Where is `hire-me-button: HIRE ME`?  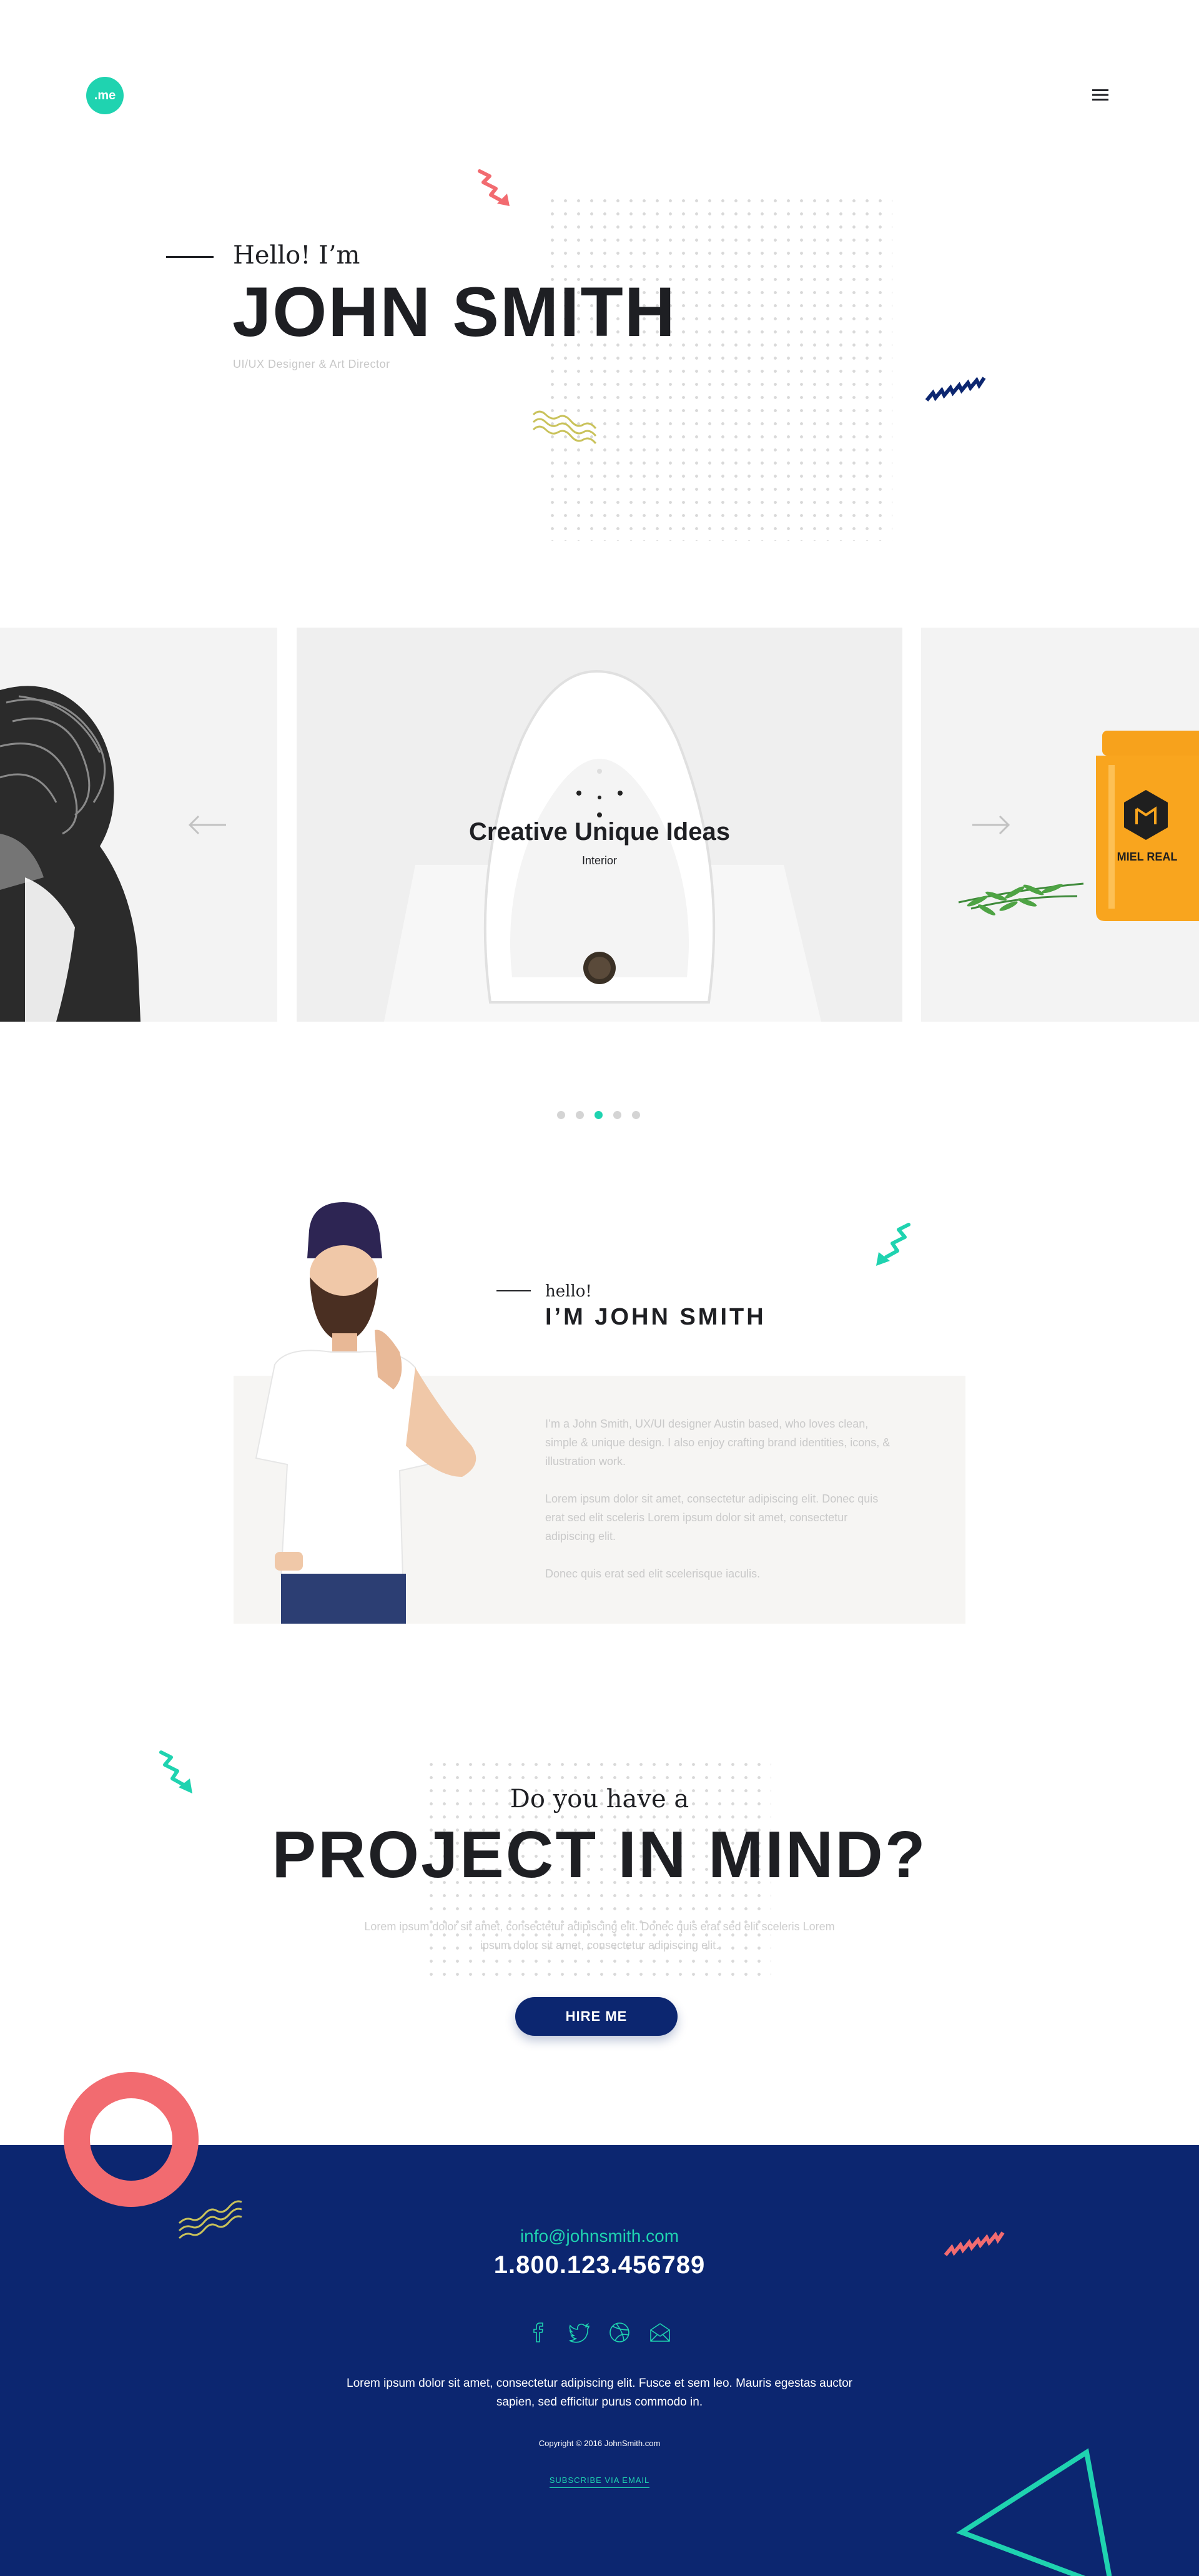
hire-me-button: HIRE ME is located at coordinates (596, 2017).